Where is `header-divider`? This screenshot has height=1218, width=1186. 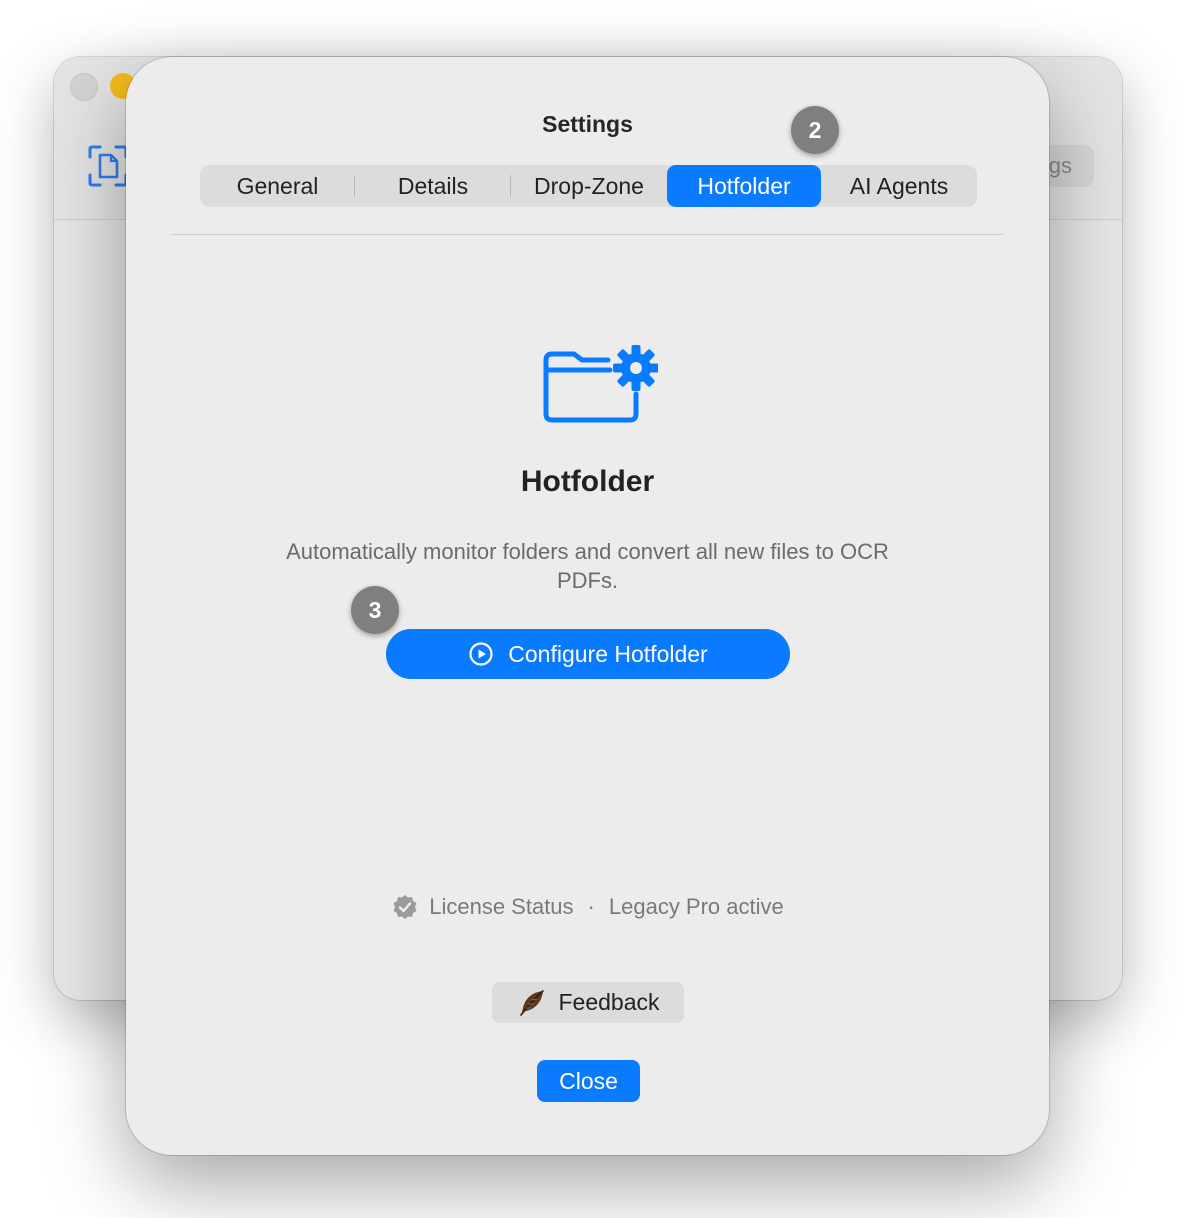
header-divider is located at coordinates (587, 234).